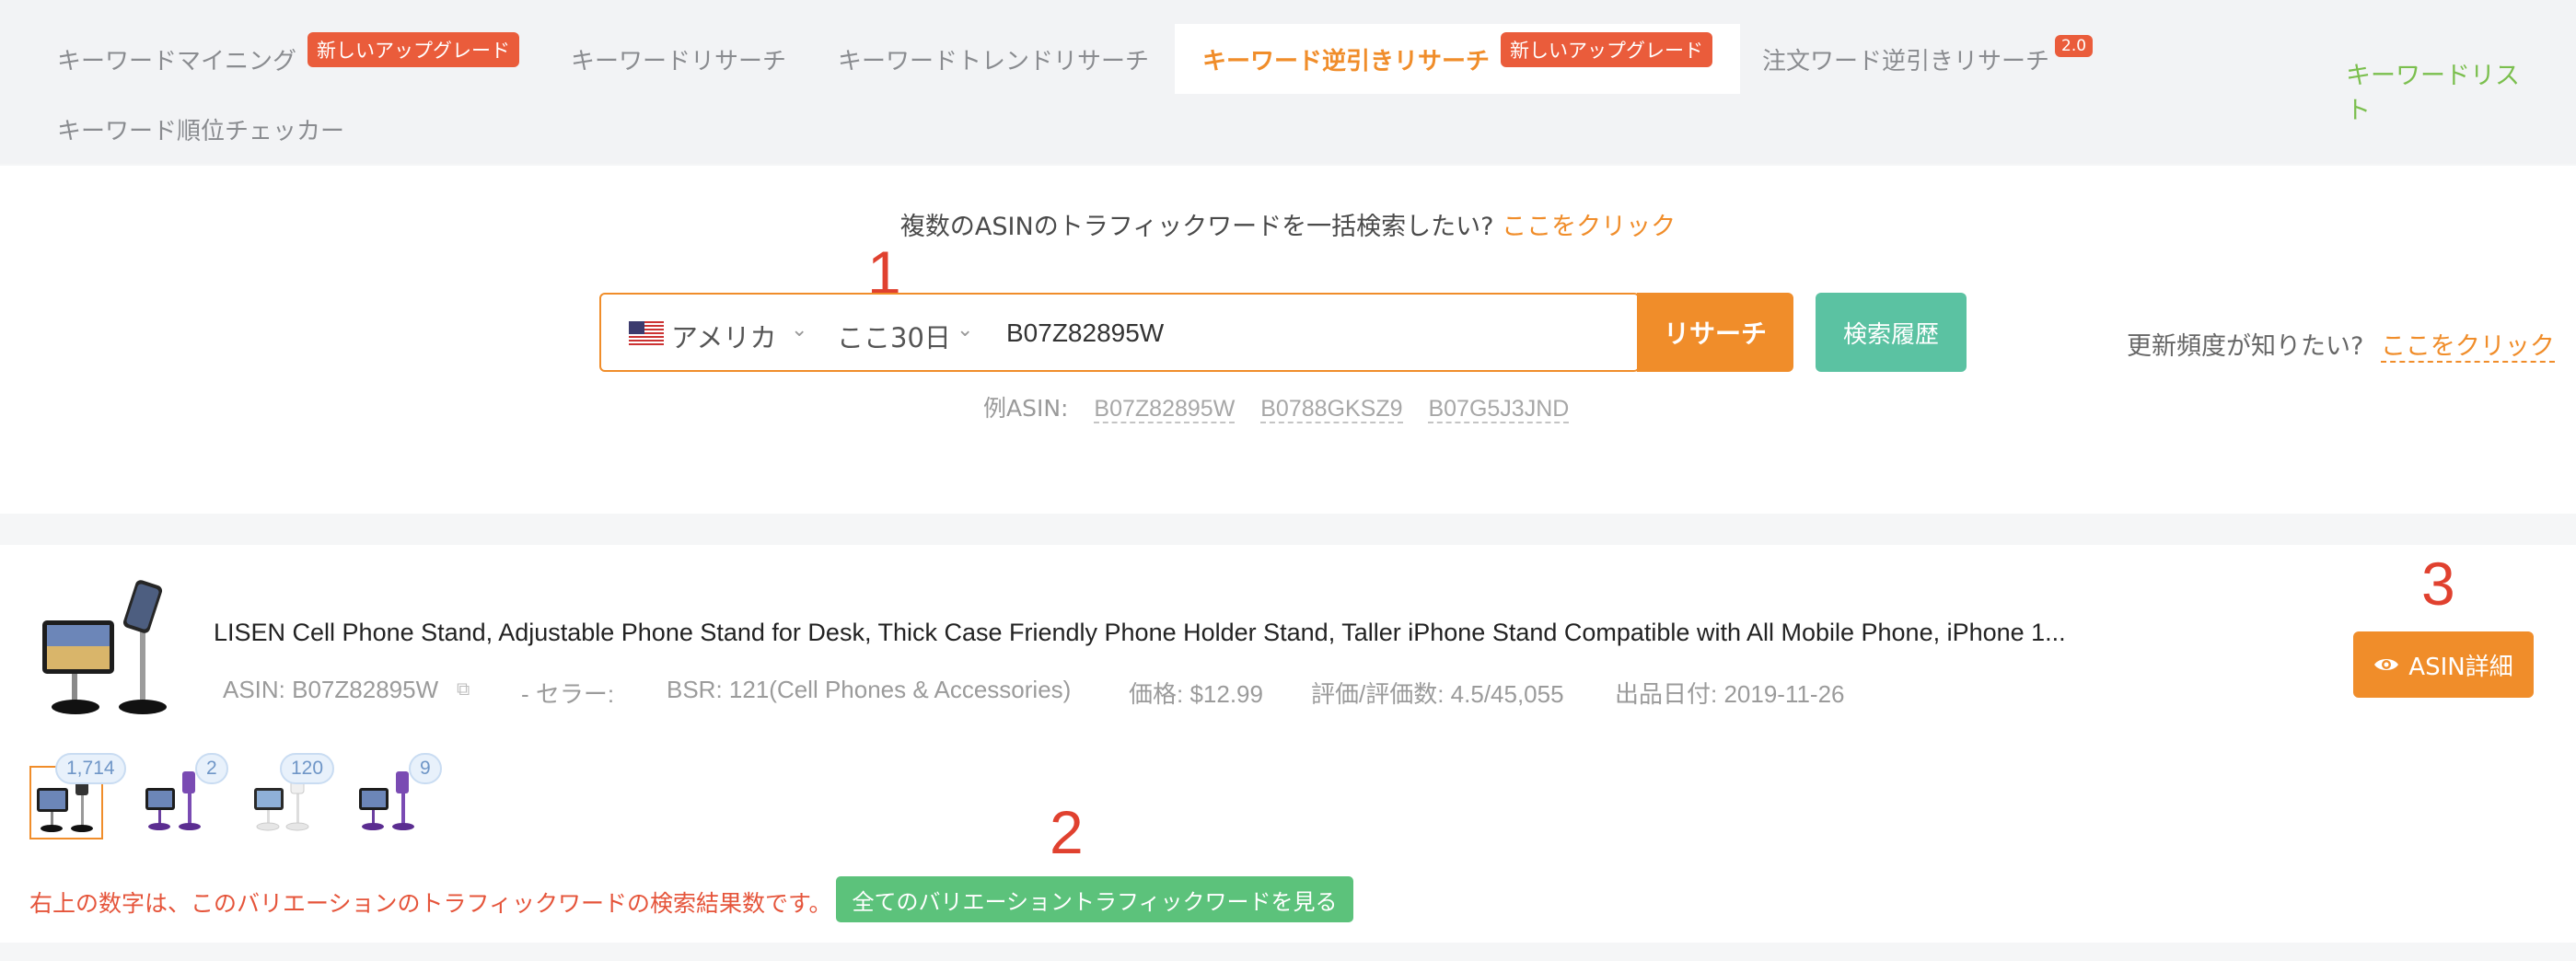 Image resolution: width=2576 pixels, height=961 pixels. I want to click on variation-count-note: 右上の数字は、このバリエーションのトラフィックワードの検索結果数です。, so click(430, 903).